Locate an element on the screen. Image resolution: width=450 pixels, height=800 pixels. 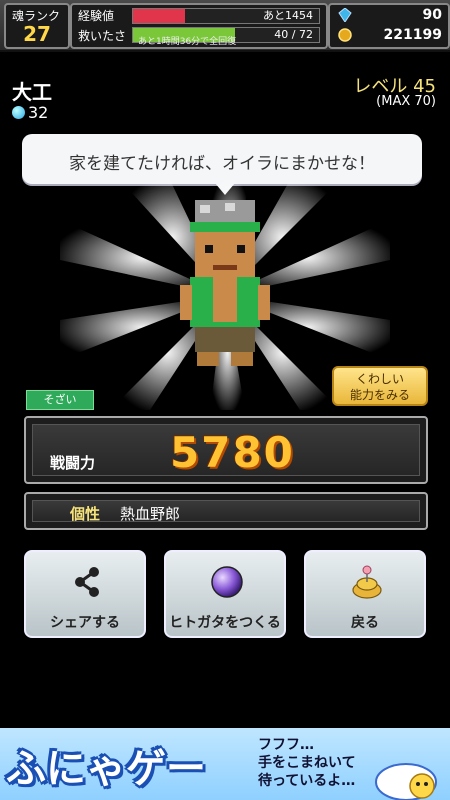
gold-pile-icon is located at coordinates (367, 582).